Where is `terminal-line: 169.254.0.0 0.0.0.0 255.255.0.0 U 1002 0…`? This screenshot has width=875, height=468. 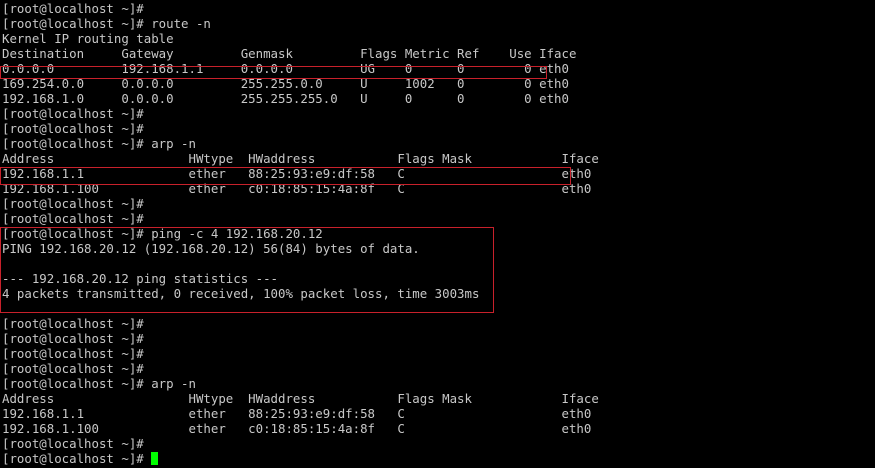 terminal-line: 169.254.0.0 0.0.0.0 255.255.0.0 U 1002 0… is located at coordinates (285, 83).